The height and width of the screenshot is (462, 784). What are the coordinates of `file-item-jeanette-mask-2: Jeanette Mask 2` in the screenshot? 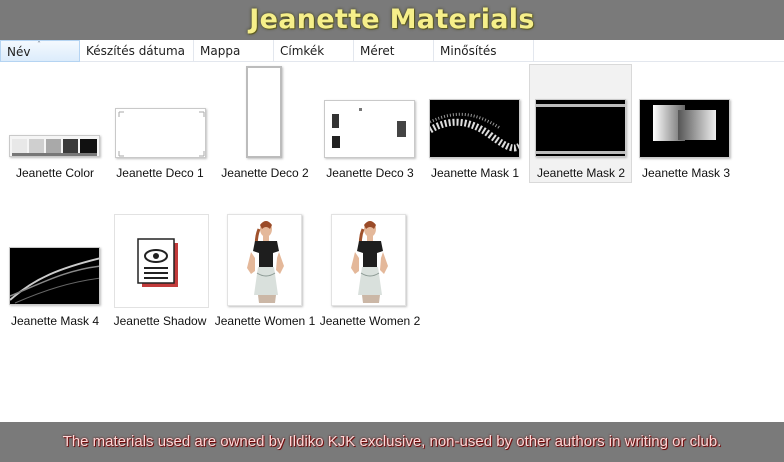 It's located at (580, 123).